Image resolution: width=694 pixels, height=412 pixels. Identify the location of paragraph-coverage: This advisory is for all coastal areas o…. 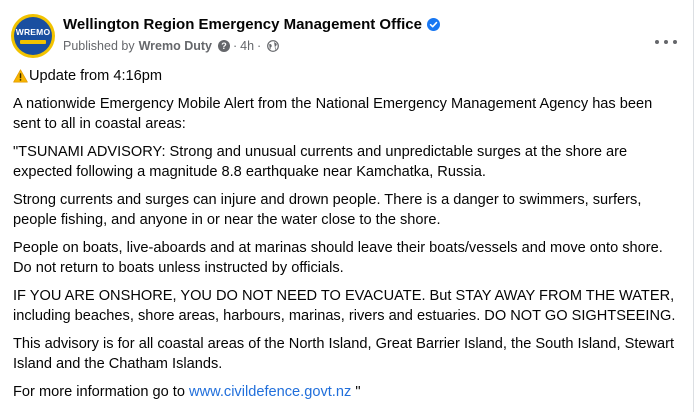
(344, 354).